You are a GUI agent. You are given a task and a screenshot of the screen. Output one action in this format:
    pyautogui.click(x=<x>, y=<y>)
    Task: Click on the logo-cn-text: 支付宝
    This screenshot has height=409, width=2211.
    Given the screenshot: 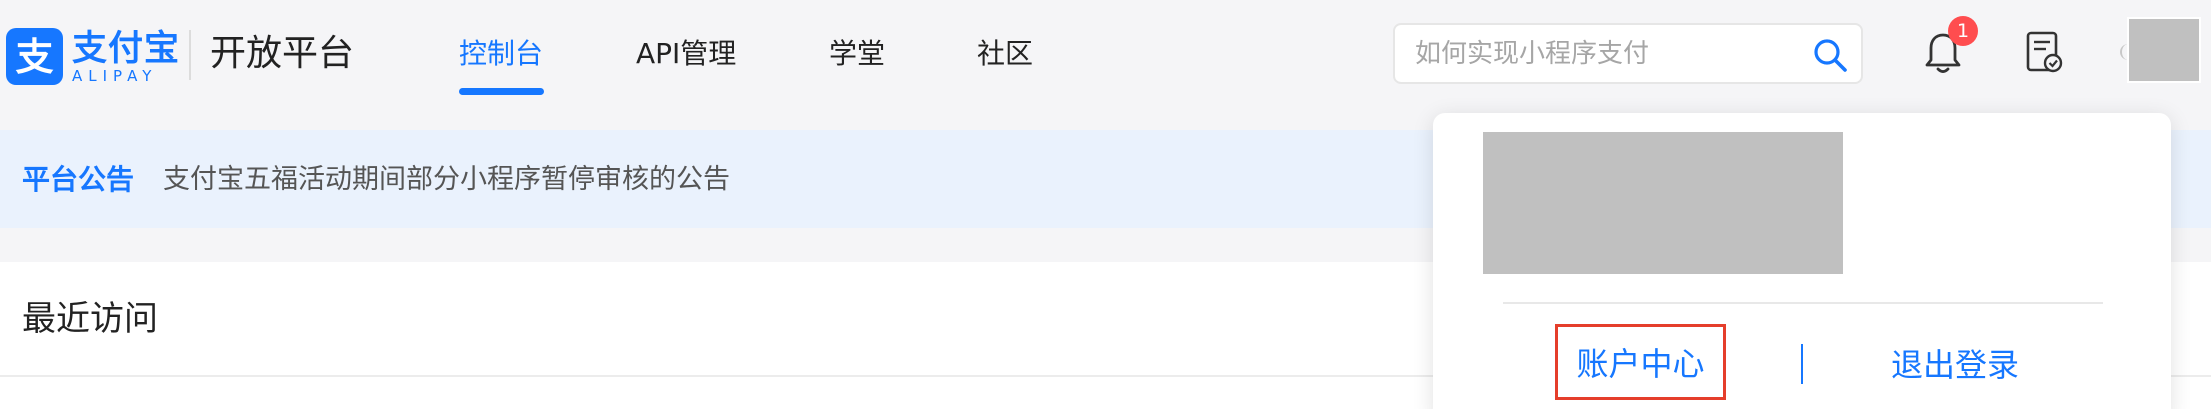 What is the action you would take?
    pyautogui.click(x=126, y=48)
    